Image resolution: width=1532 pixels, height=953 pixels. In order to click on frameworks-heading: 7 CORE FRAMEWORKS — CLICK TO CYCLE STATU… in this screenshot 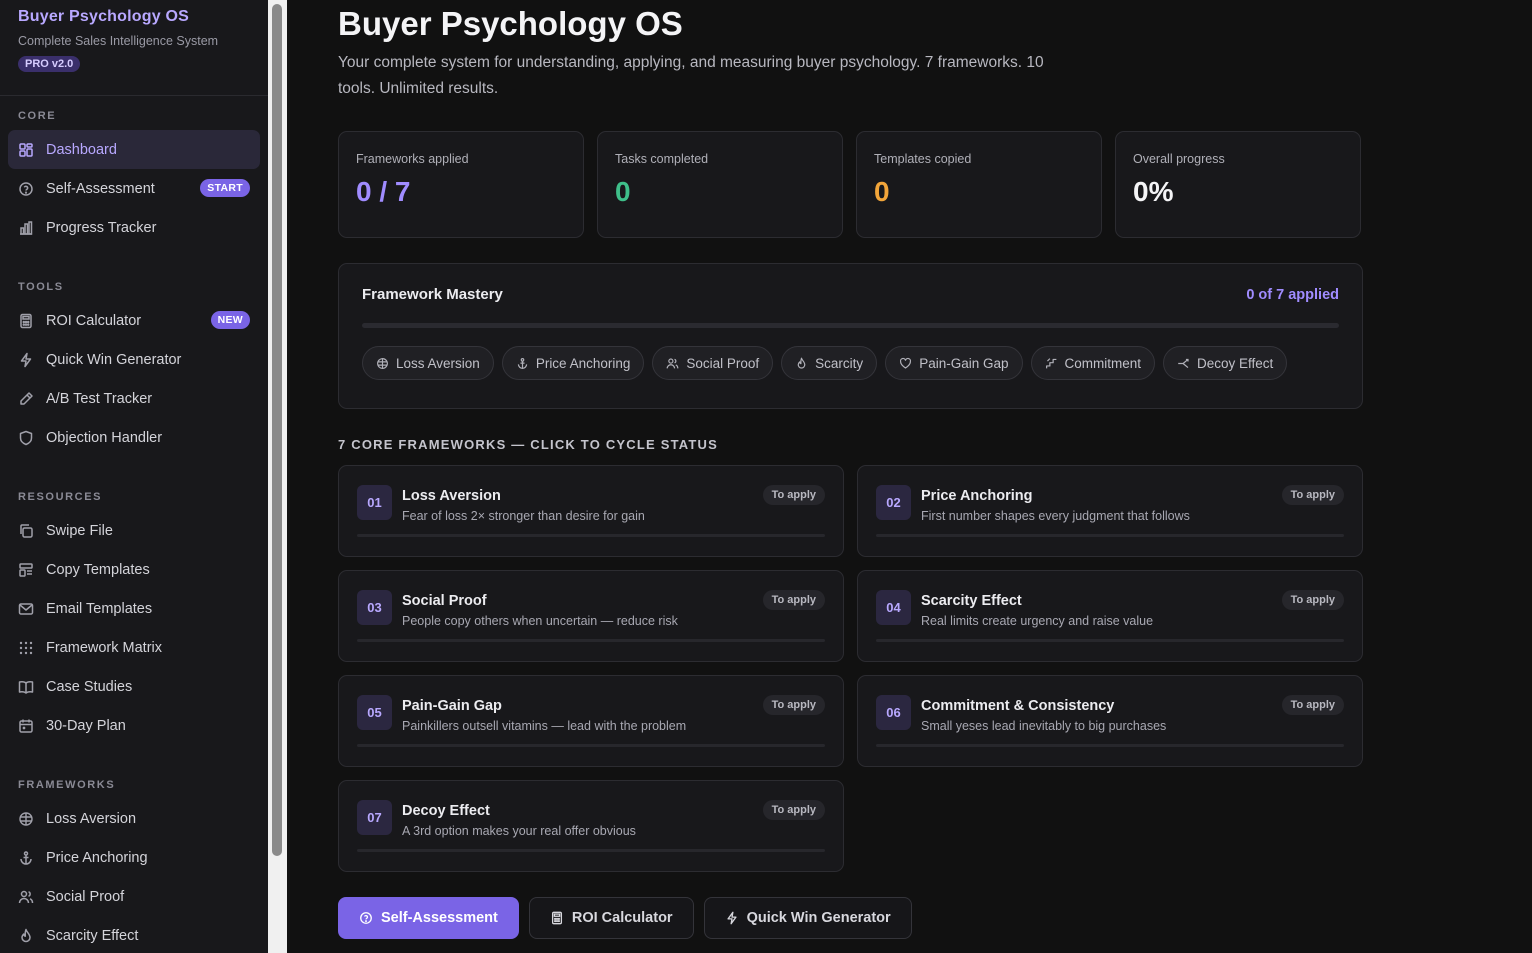, I will do `click(528, 444)`.